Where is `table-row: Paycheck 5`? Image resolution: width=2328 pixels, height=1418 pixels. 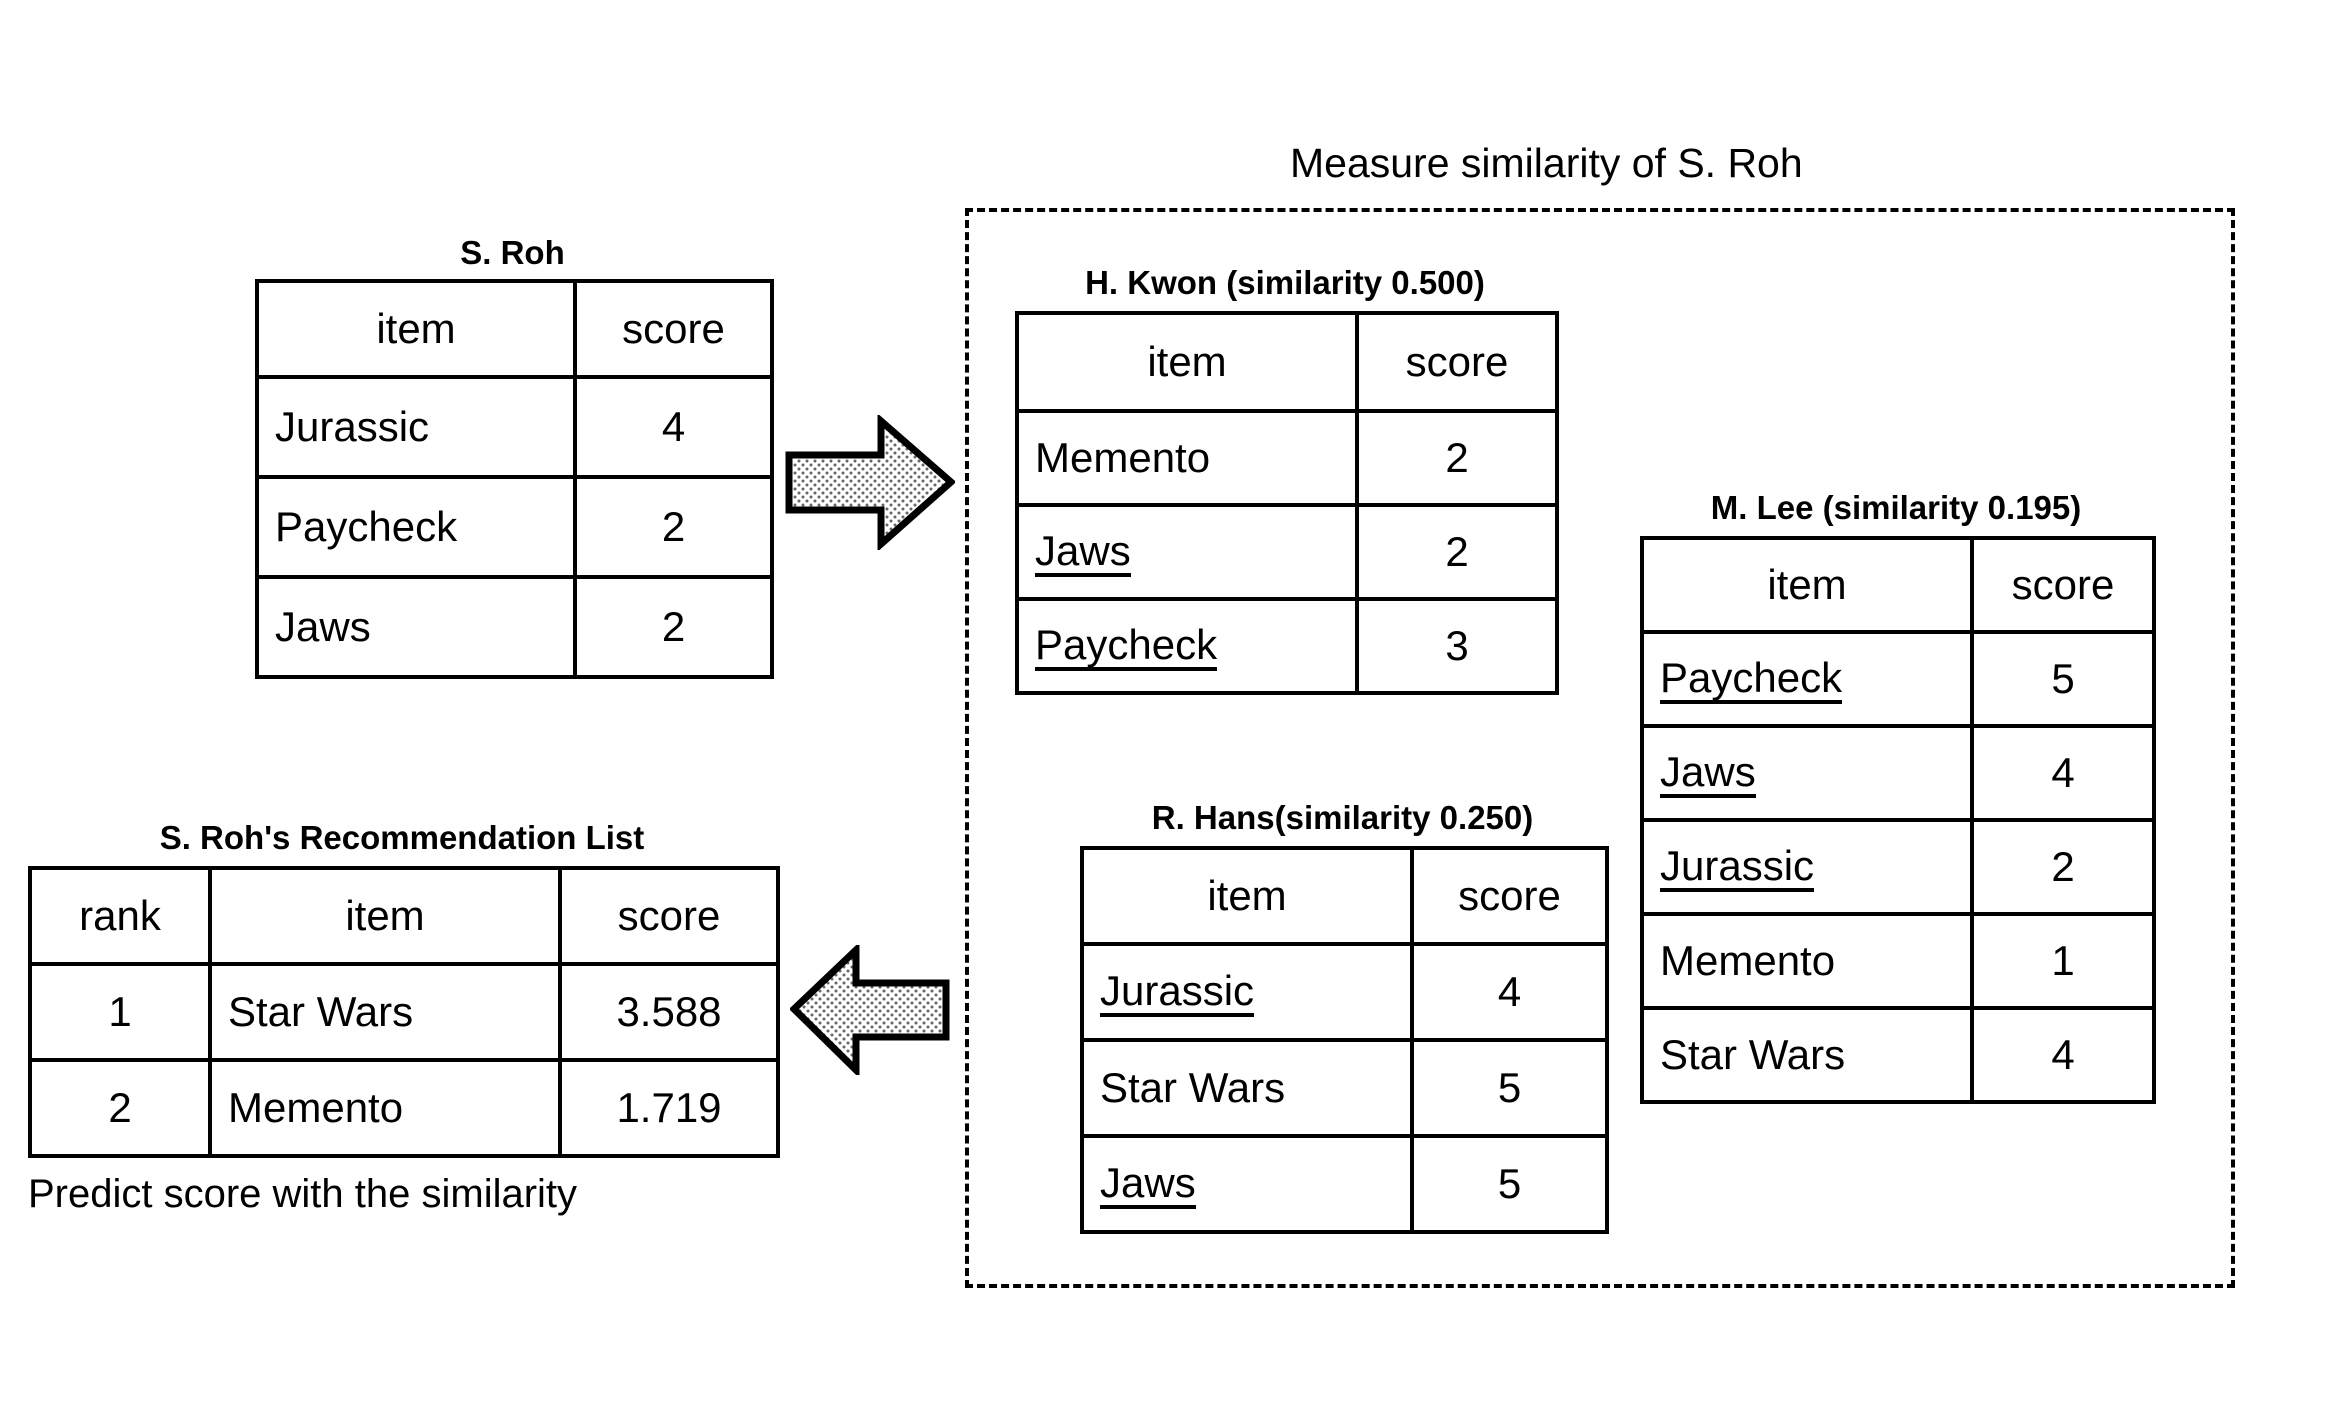
table-row: Paycheck 5 is located at coordinates (1898, 679).